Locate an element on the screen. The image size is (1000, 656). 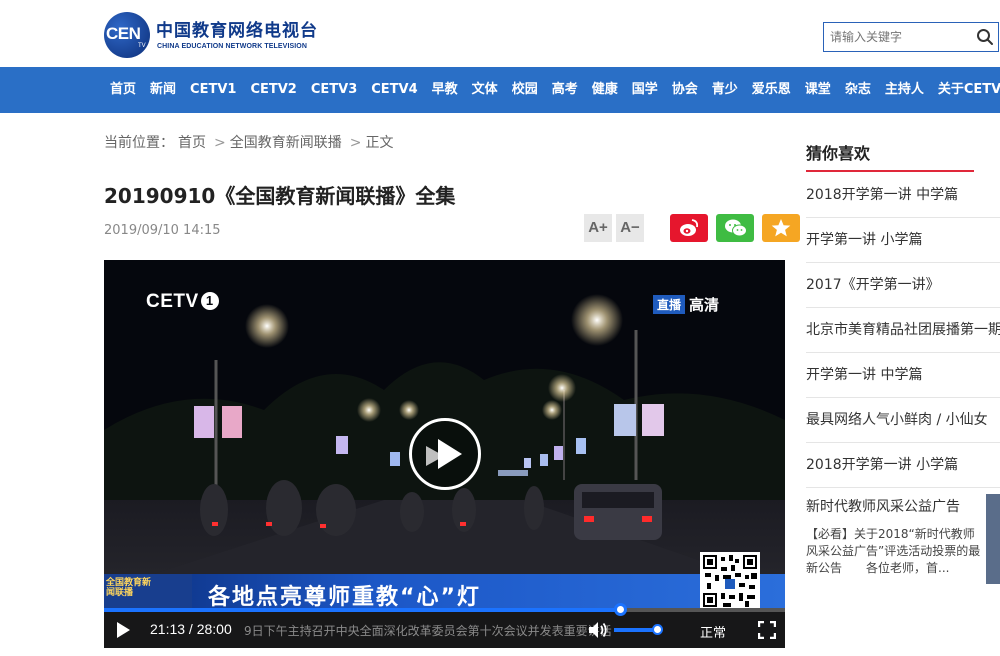
channel-logo-number: 1 is located at coordinates (209, 301).